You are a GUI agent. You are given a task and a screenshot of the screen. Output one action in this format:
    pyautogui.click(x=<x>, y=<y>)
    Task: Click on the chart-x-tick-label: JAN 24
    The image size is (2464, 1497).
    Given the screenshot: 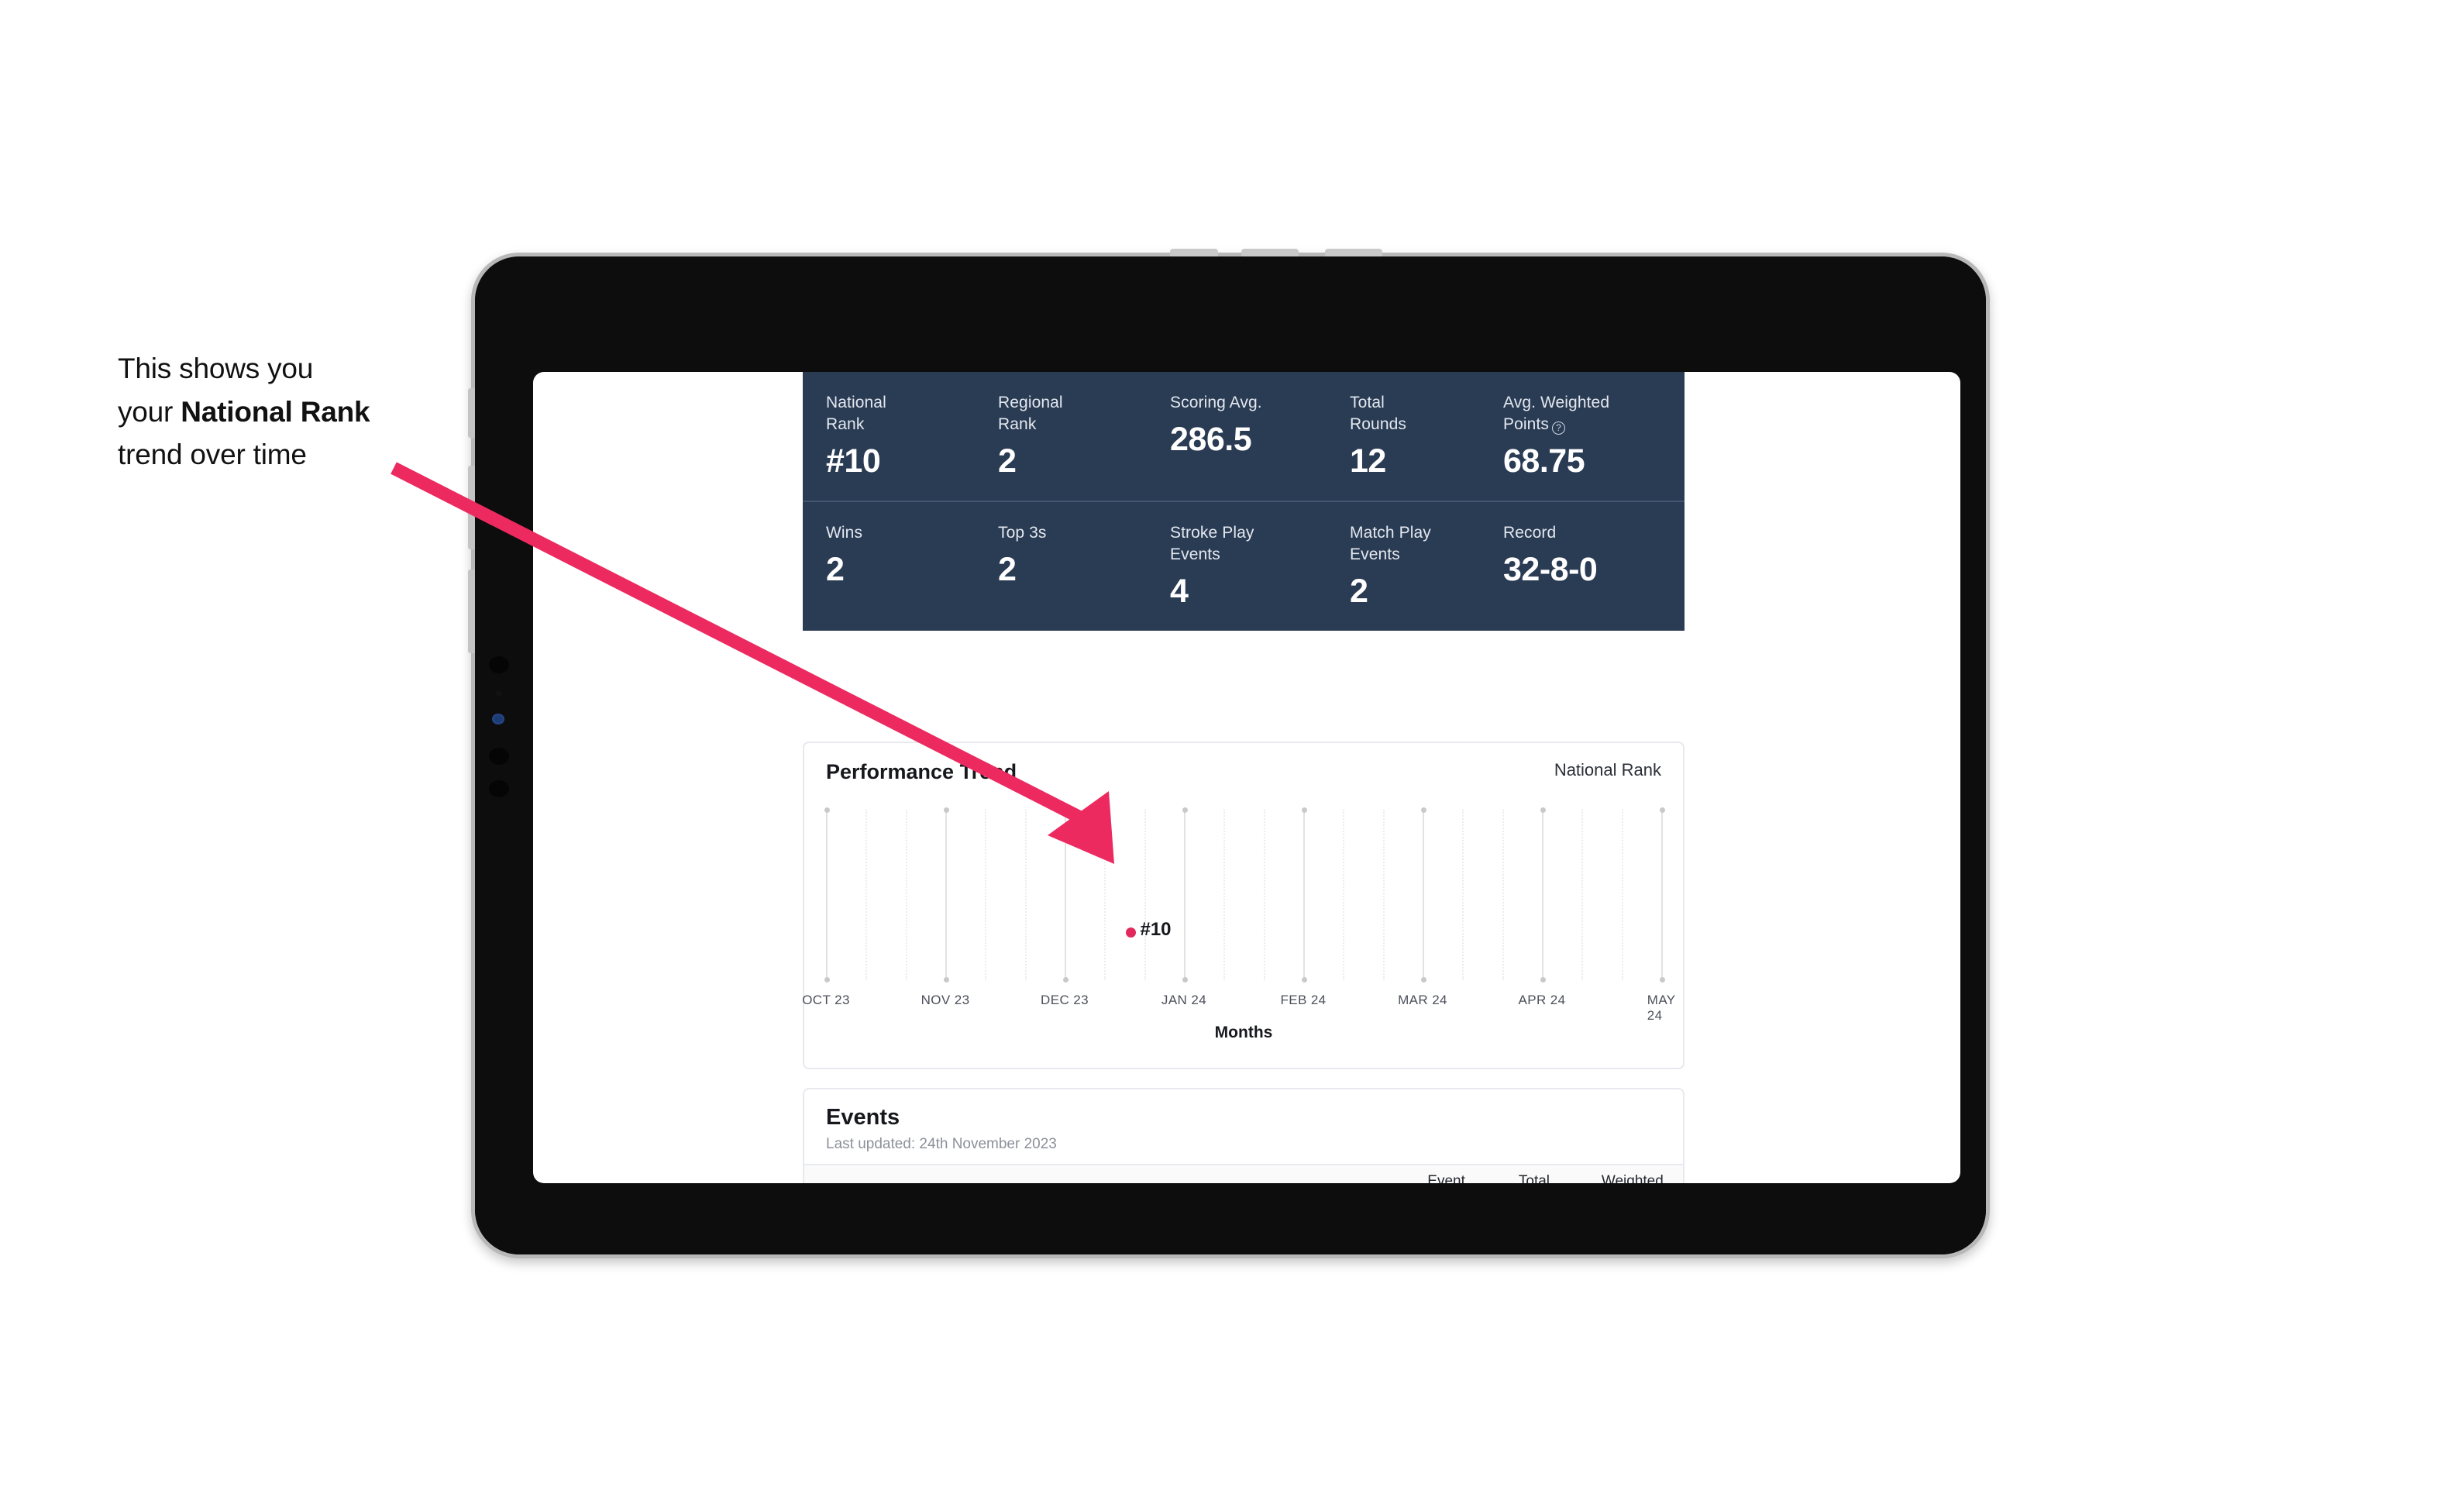 What is the action you would take?
    pyautogui.click(x=1184, y=1000)
    